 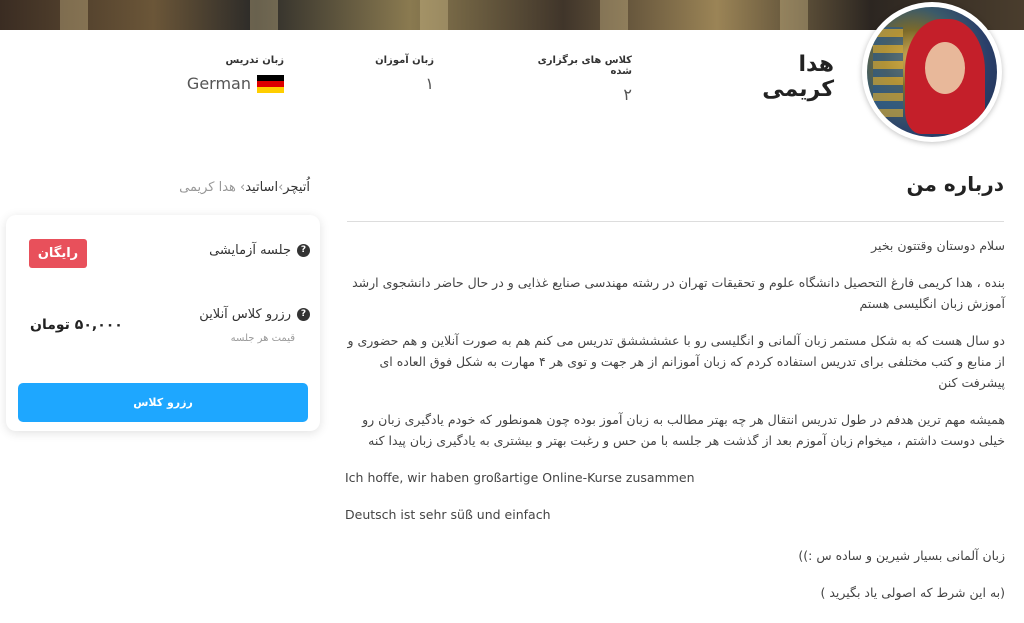 What do you see at coordinates (512, 15) in the screenshot?
I see `header-banner` at bounding box center [512, 15].